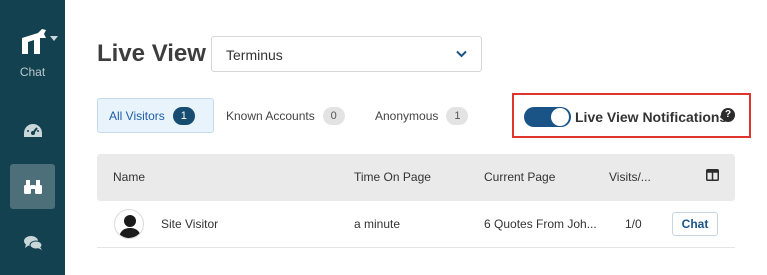  I want to click on tab-count-badge: 0, so click(333, 115).